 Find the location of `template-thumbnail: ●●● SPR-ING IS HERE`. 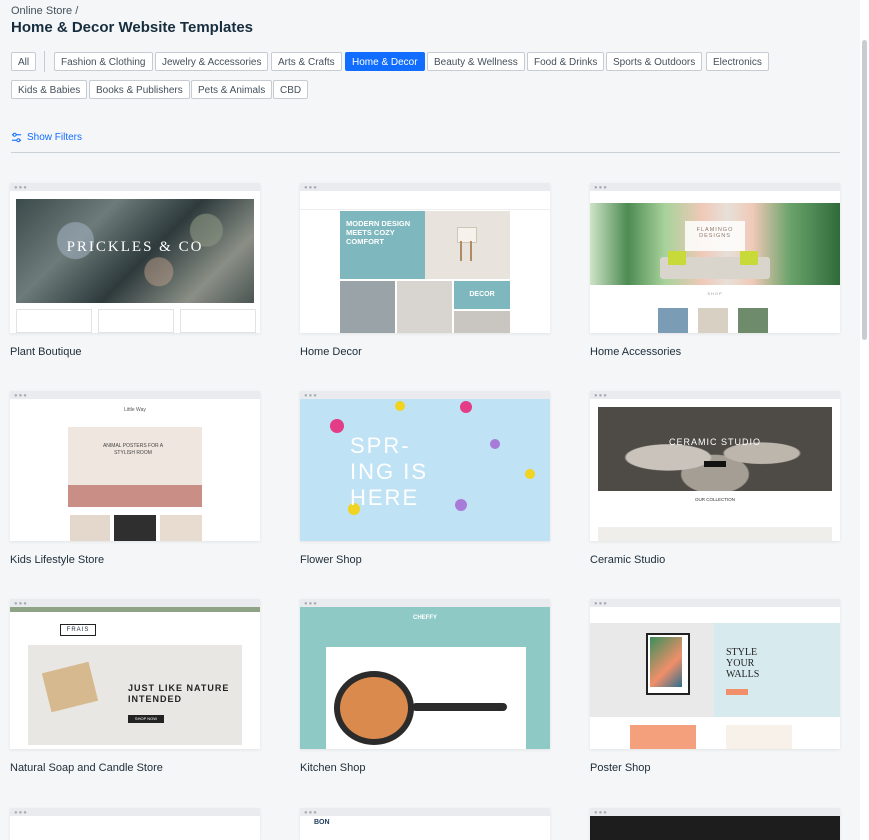

template-thumbnail: ●●● SPR-ING IS HERE is located at coordinates (425, 466).